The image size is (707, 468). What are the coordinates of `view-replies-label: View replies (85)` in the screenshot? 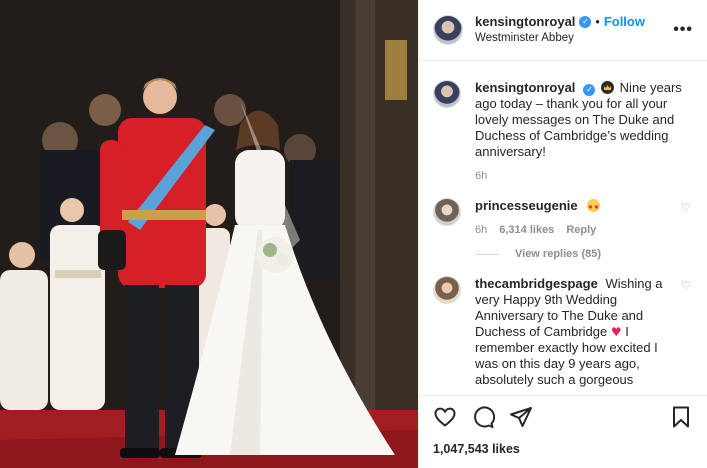 It's located at (558, 254).